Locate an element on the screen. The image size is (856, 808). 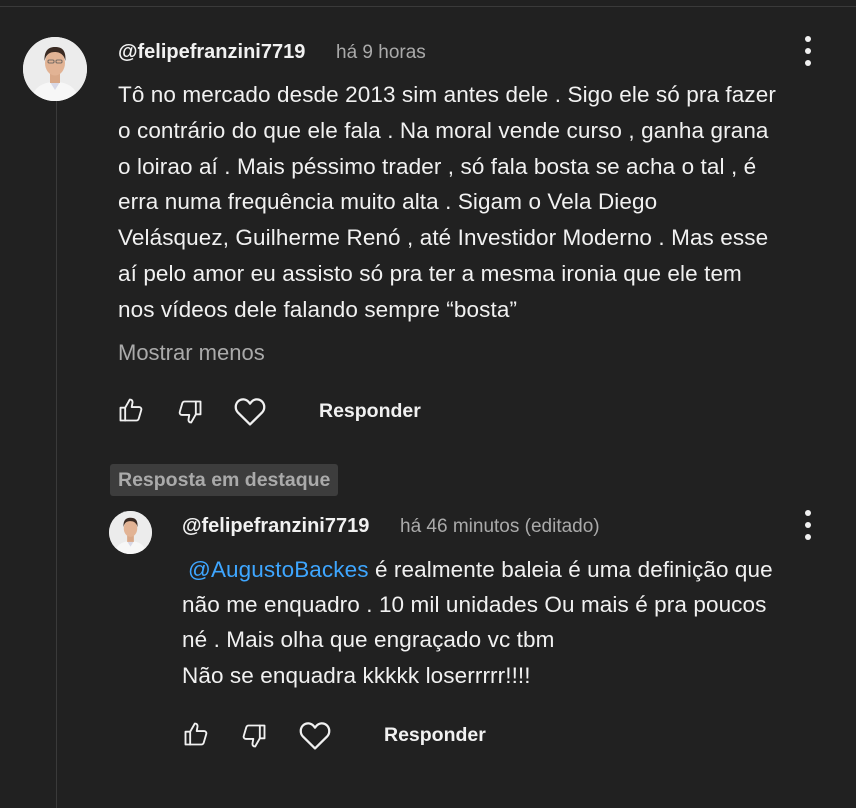
highlighted-reply-badge: Resposta em destaque is located at coordinates (224, 480).